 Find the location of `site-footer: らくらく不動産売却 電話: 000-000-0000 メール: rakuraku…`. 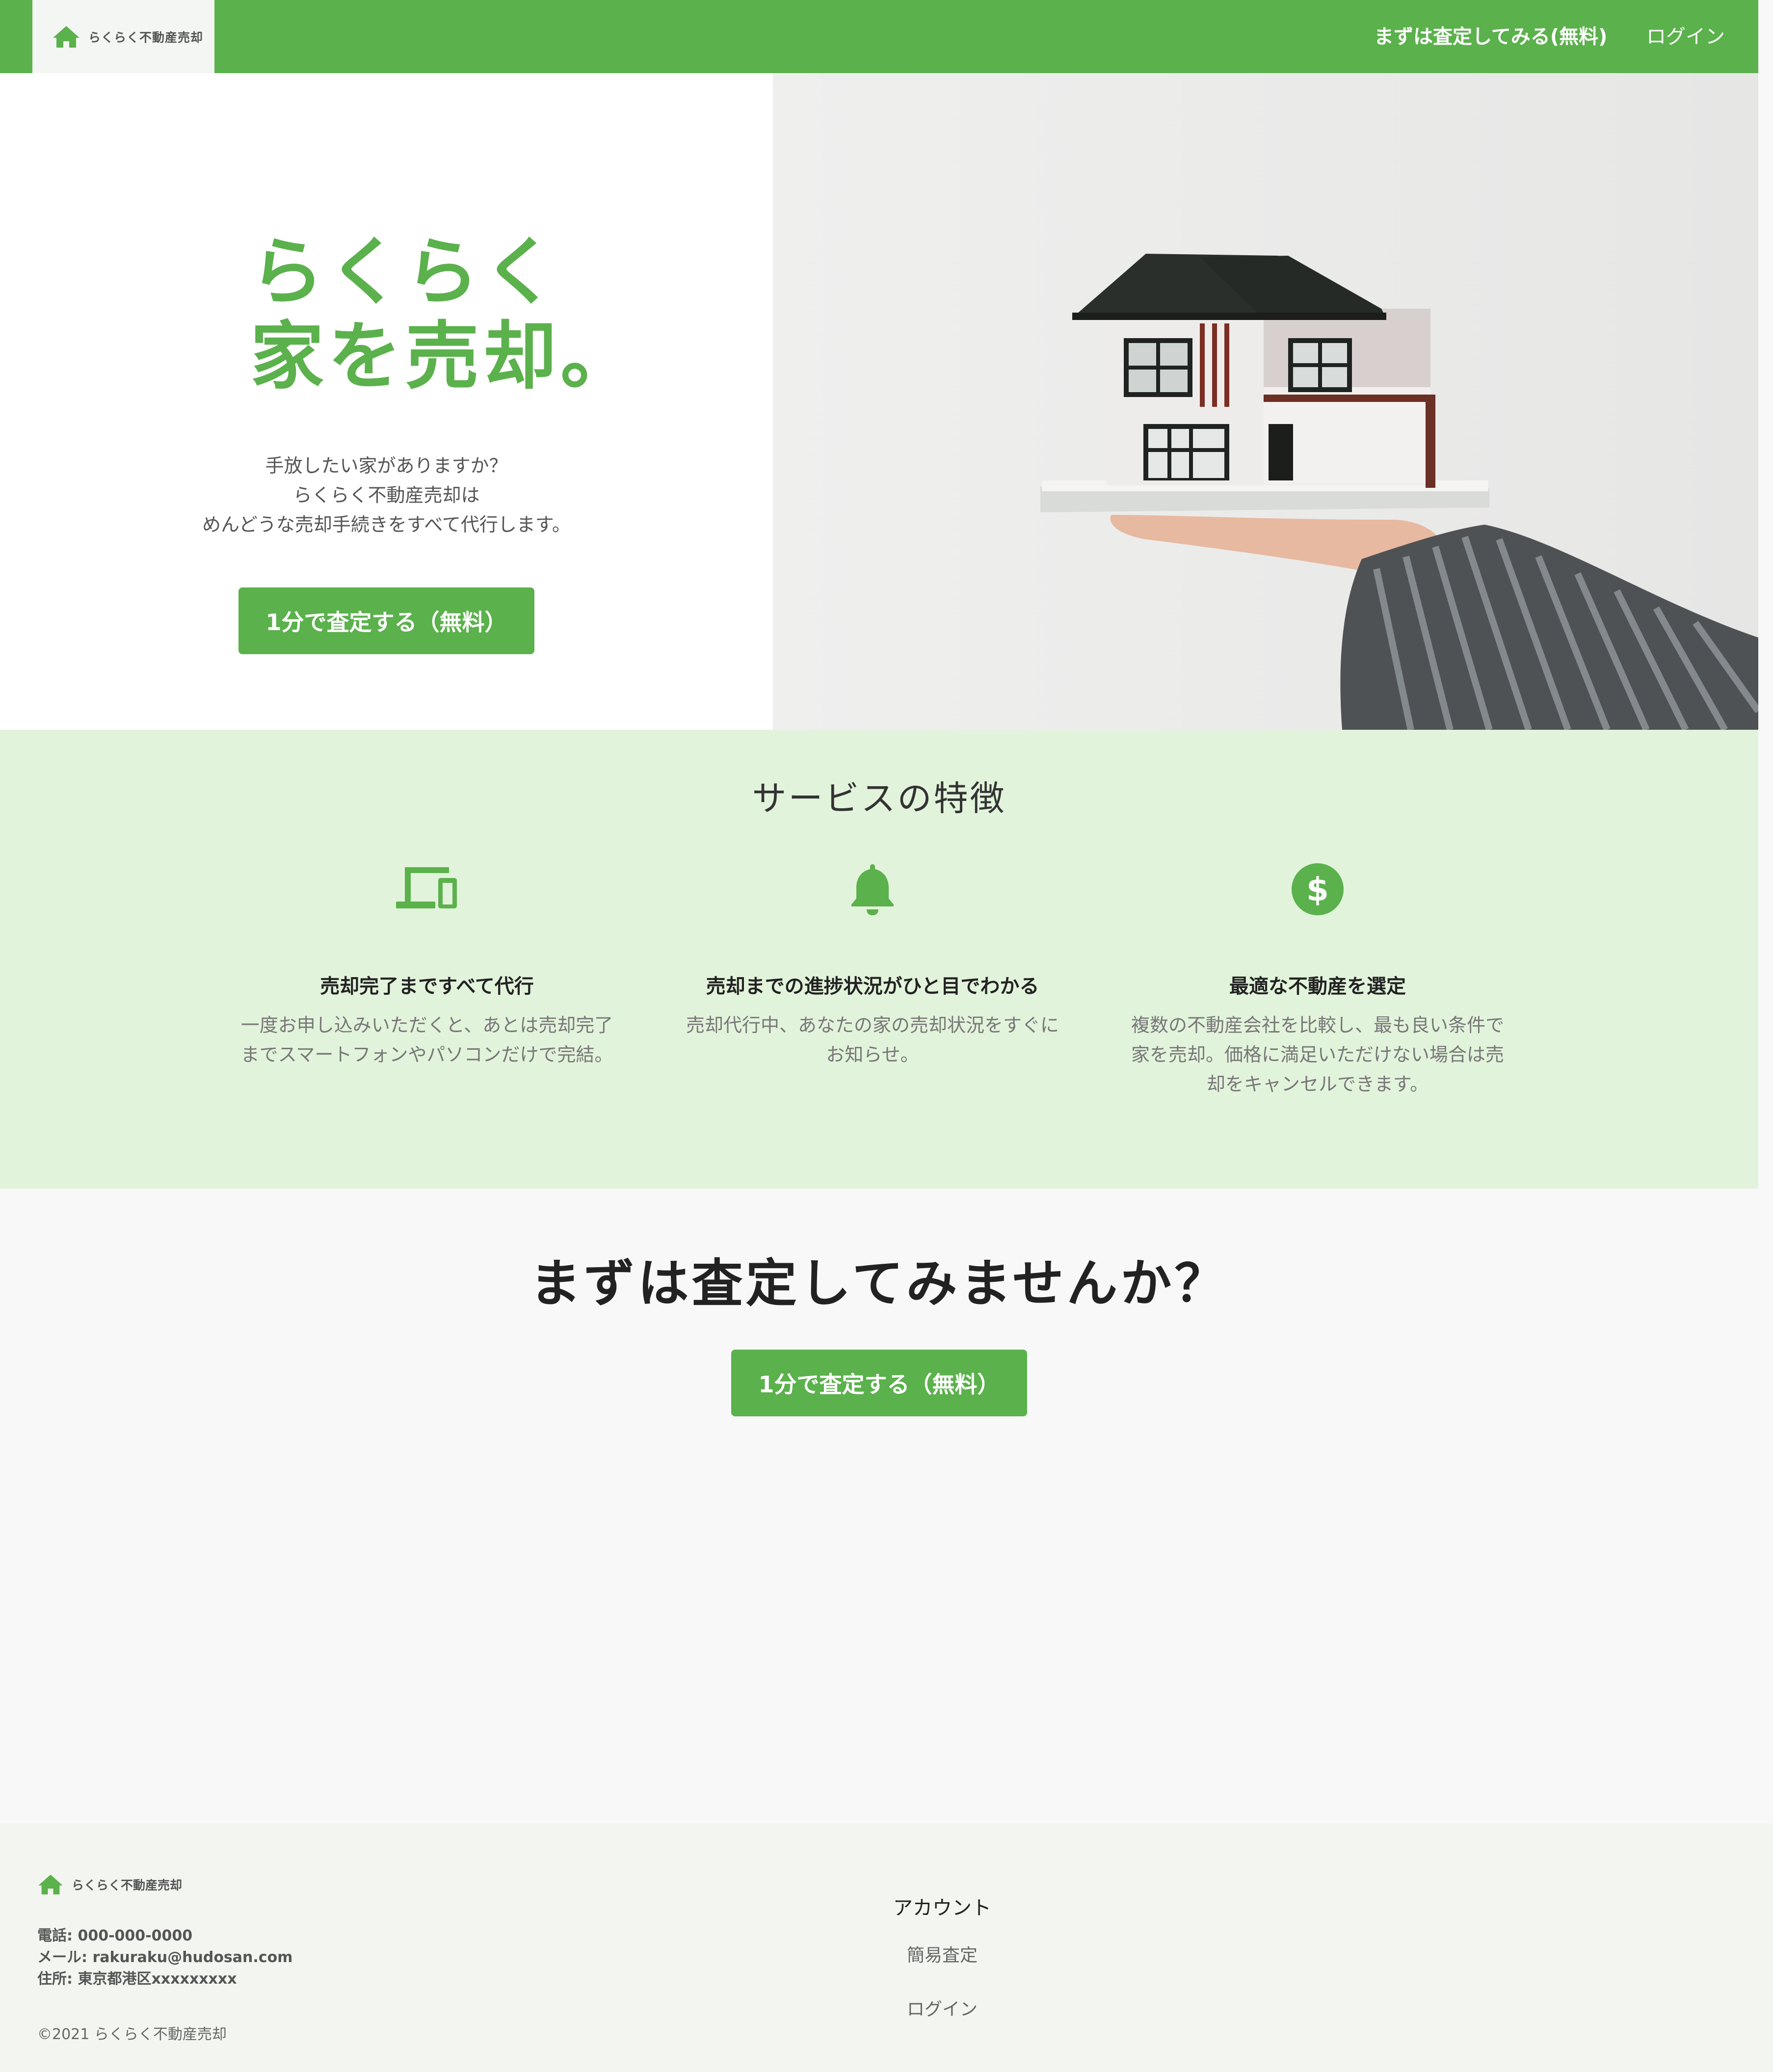

site-footer: らくらく不動産売却 電話: 000-000-0000 メール: rakuraku… is located at coordinates (886, 1948).